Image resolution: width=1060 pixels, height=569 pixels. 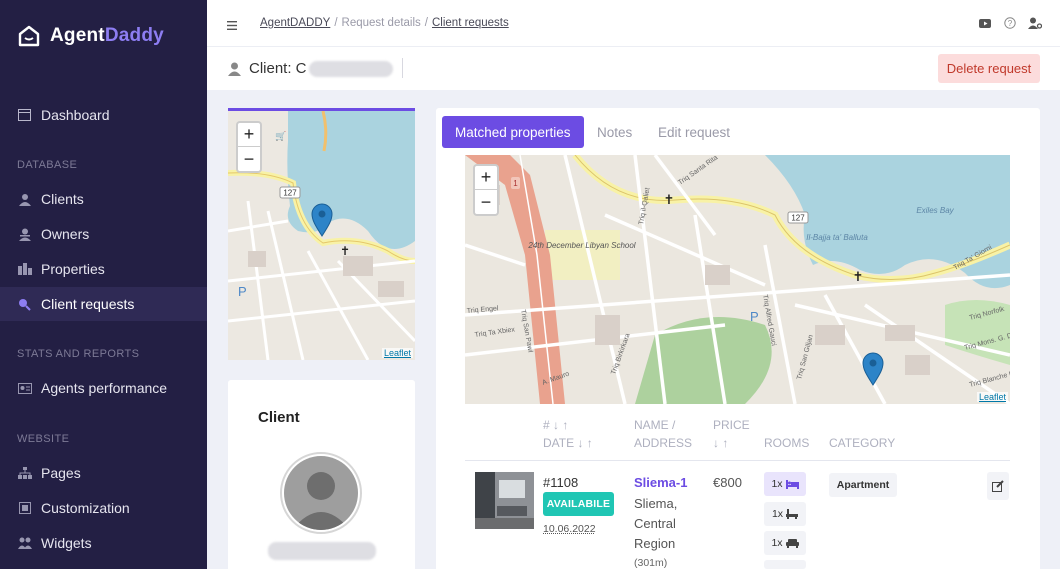 What do you see at coordinates (134, 35) in the screenshot?
I see `brand-name-part2: Daddy` at bounding box center [134, 35].